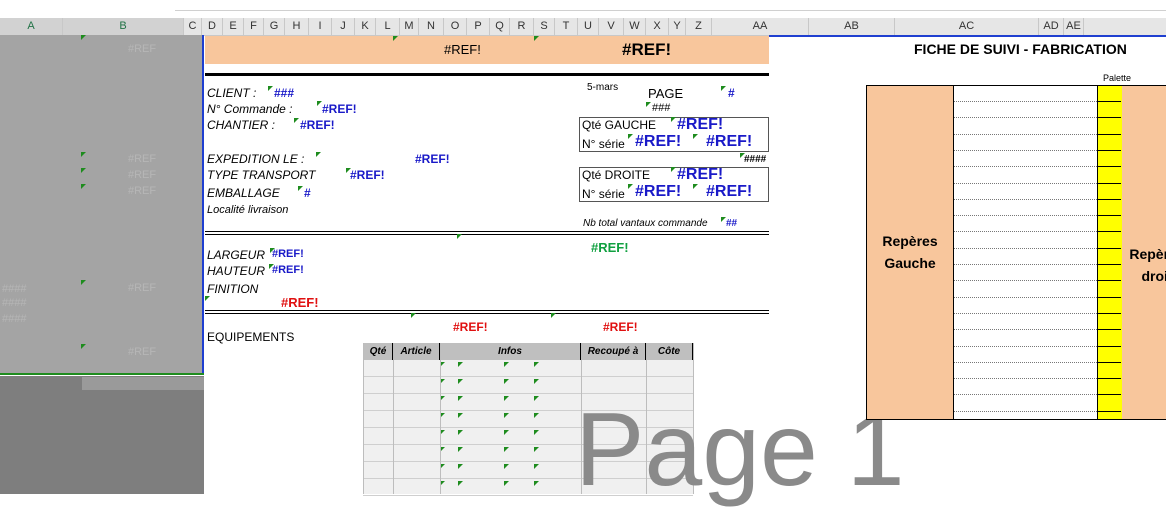 This screenshot has height=508, width=1166. Describe the element at coordinates (343, 26) in the screenshot. I see `column-header-j: J` at that location.